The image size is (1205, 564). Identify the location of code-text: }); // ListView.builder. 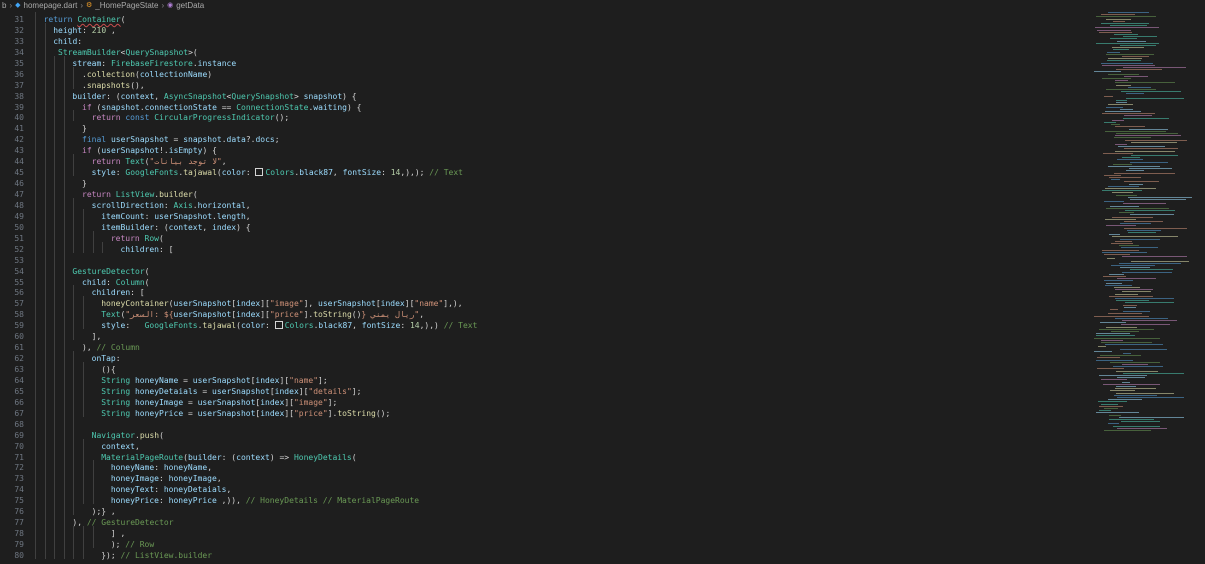
(123, 553).